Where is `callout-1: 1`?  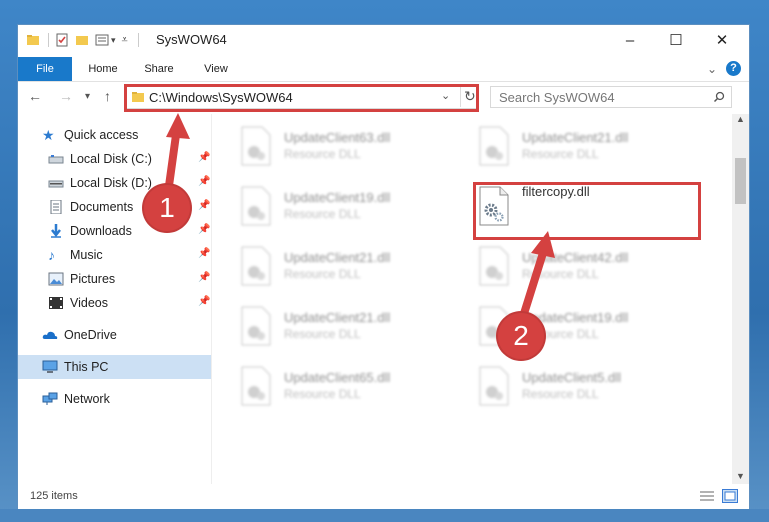
callout-1: 1 is located at coordinates (167, 208).